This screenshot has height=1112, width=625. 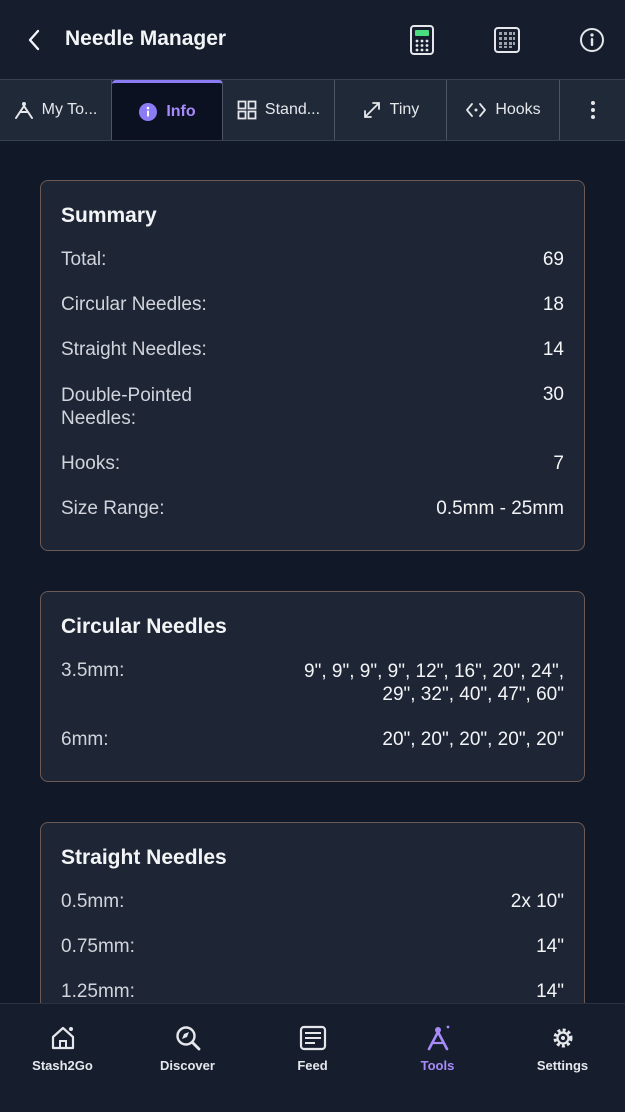 I want to click on nav-label: Settings, so click(x=562, y=1065).